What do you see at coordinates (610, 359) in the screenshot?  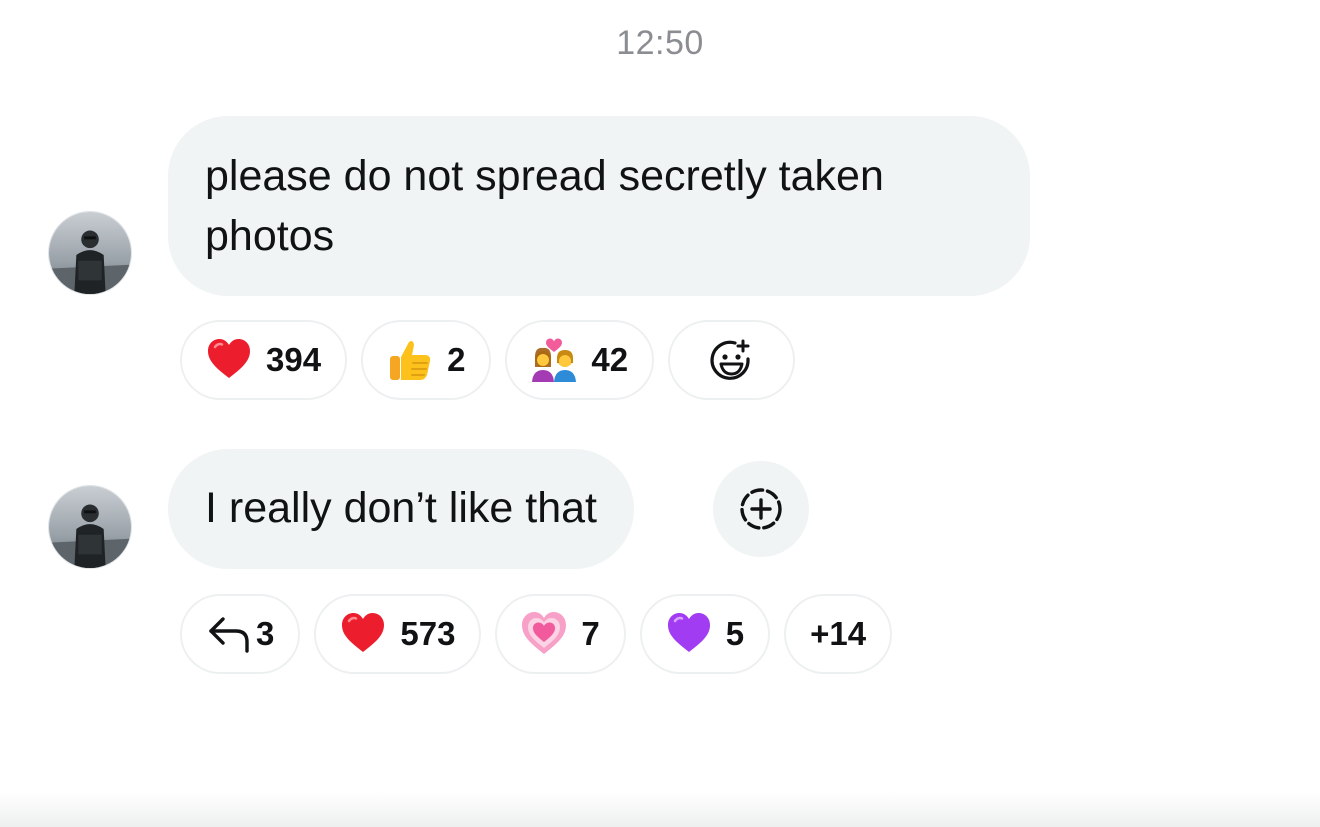 I see `reaction-count: 42` at bounding box center [610, 359].